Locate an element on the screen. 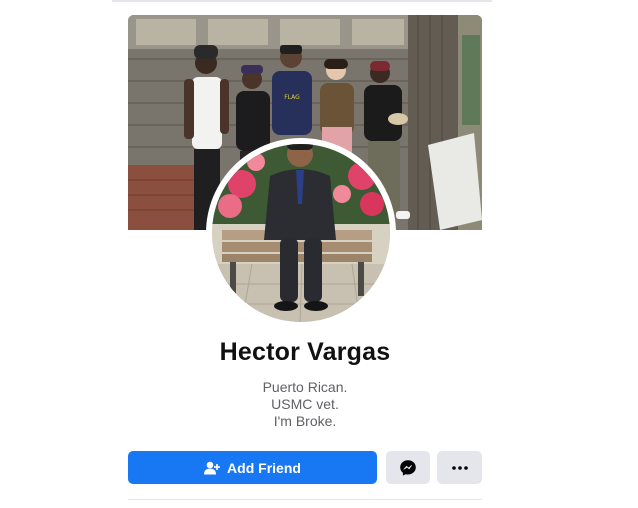 This screenshot has height=508, width=638. bottom-divider is located at coordinates (305, 499).